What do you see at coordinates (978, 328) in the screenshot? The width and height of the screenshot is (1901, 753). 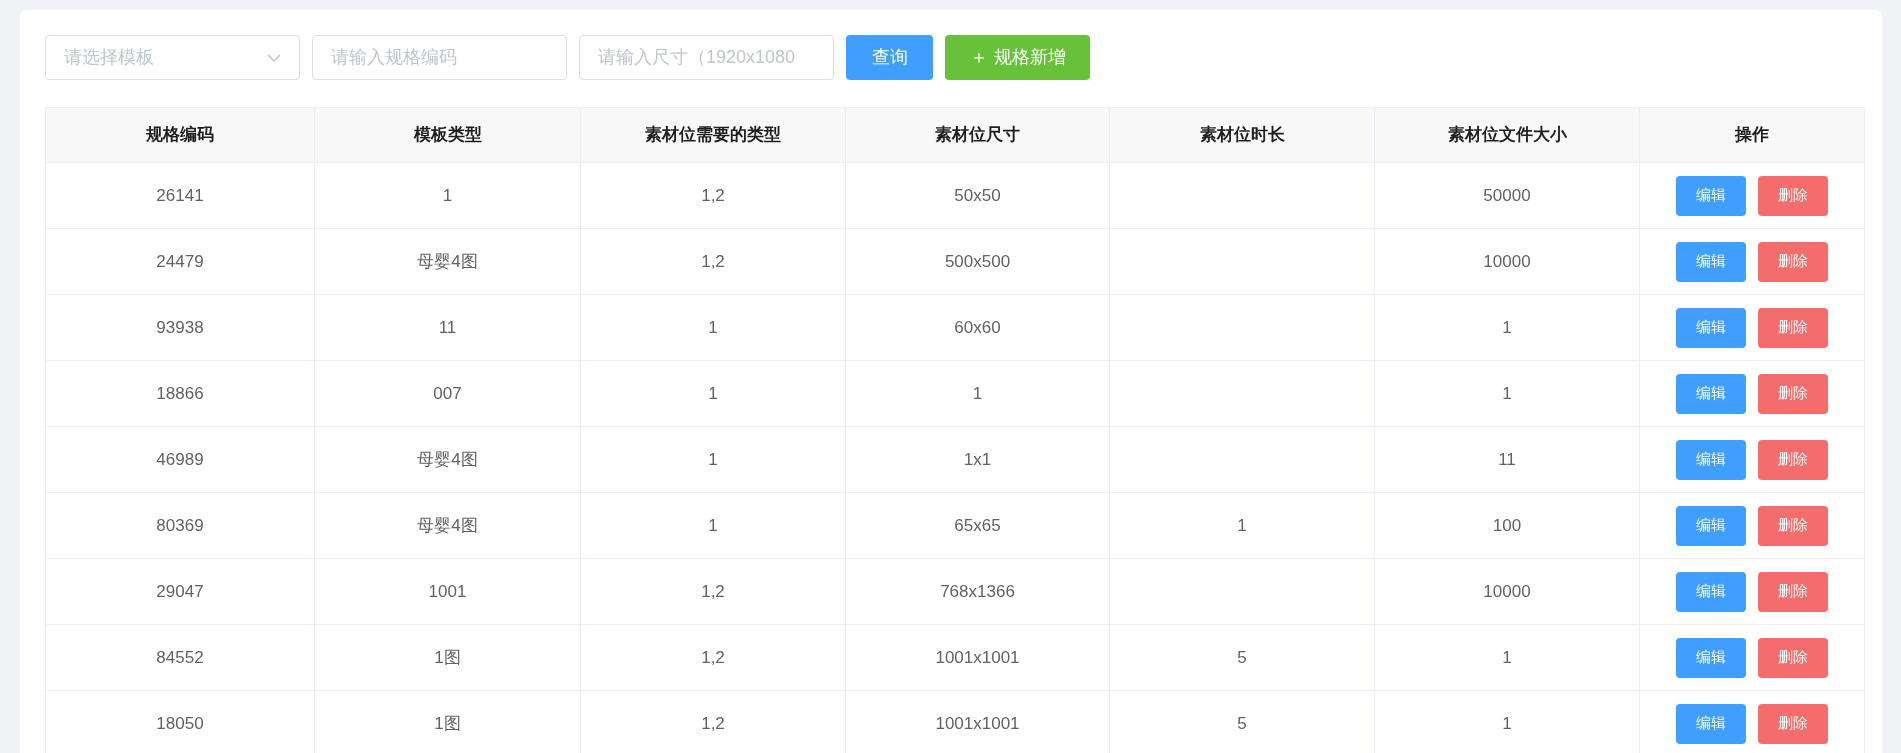 I see `table-cell: 60x60` at bounding box center [978, 328].